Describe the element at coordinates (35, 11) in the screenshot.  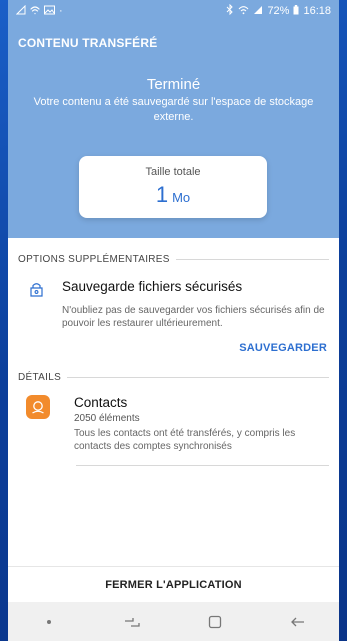
I see `wifi-icon` at that location.